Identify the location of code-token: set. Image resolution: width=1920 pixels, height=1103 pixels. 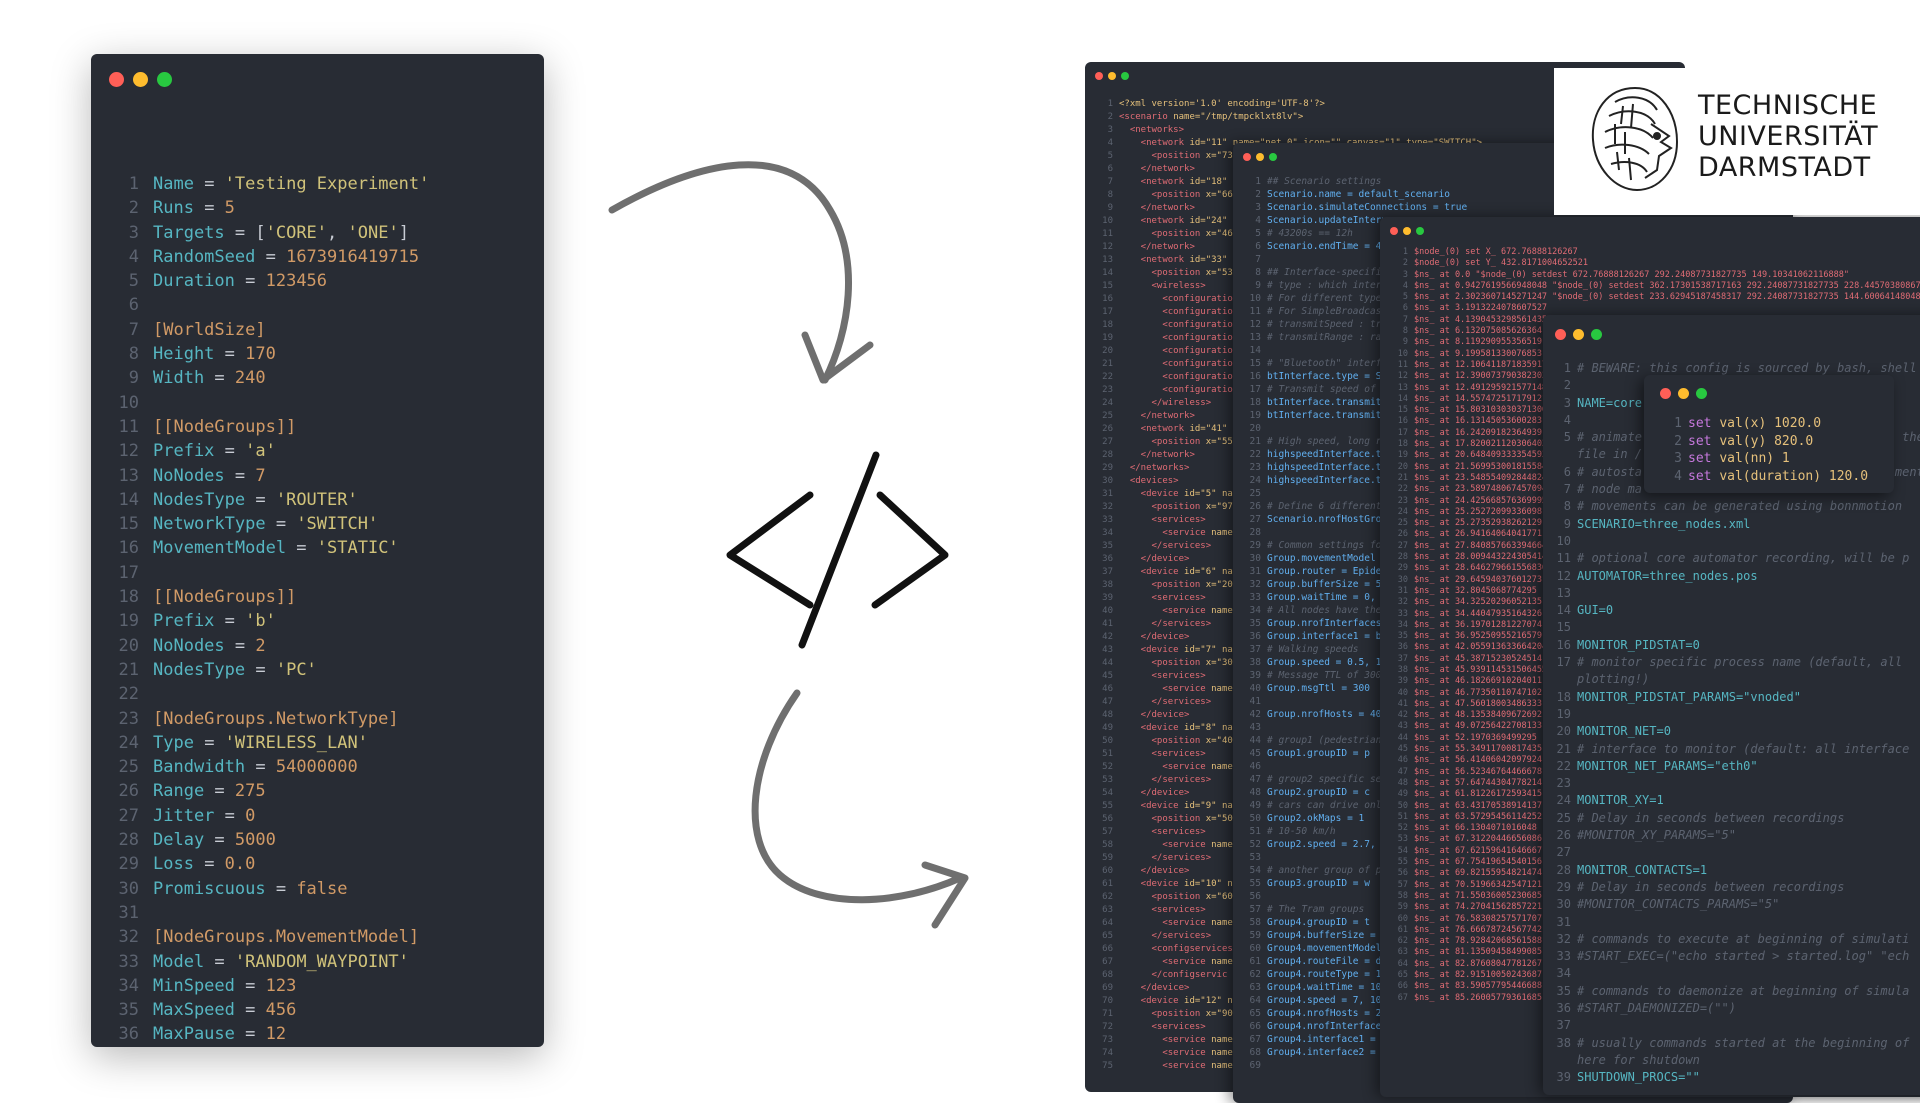
(1703, 441).